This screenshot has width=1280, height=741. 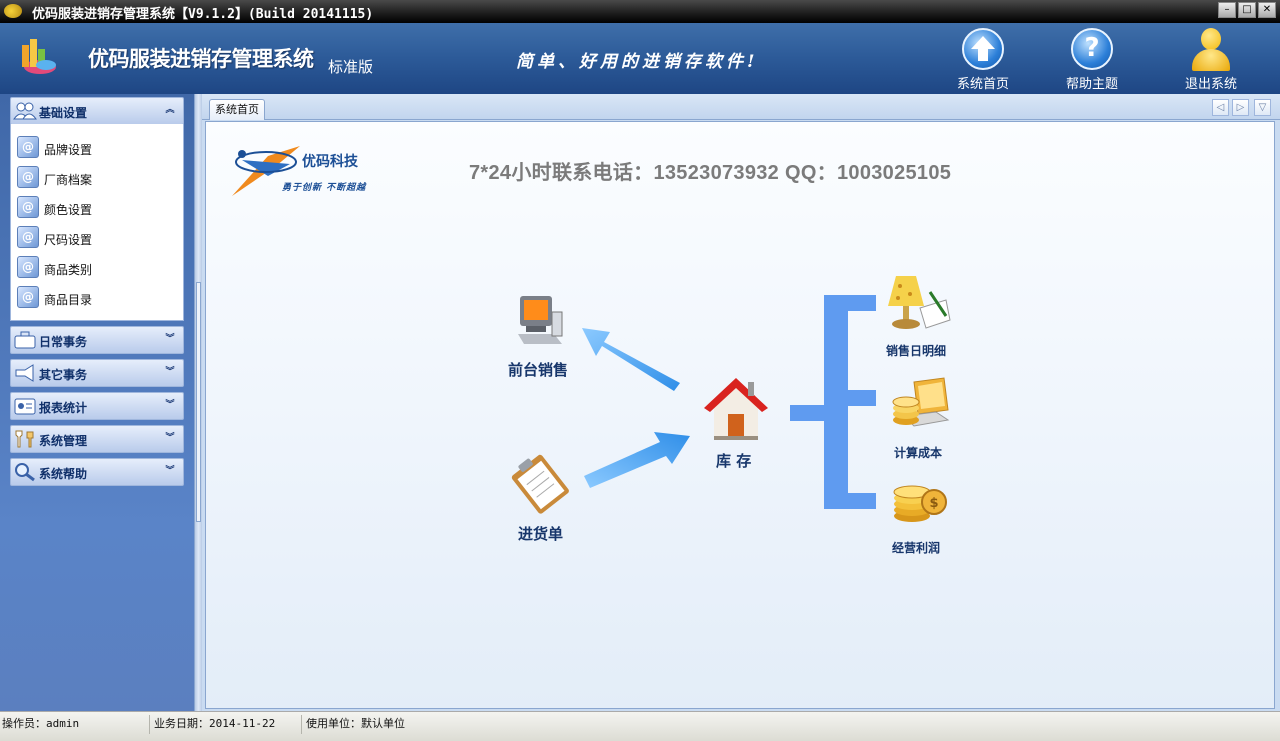 I want to click on menu-item-label: 品牌设置, so click(x=68, y=150).